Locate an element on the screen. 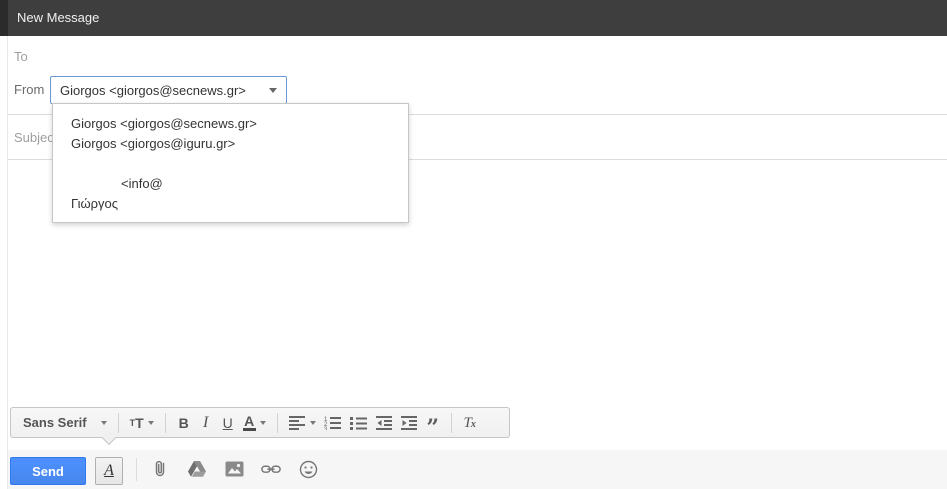  formatting-options-toggle: A is located at coordinates (109, 471).